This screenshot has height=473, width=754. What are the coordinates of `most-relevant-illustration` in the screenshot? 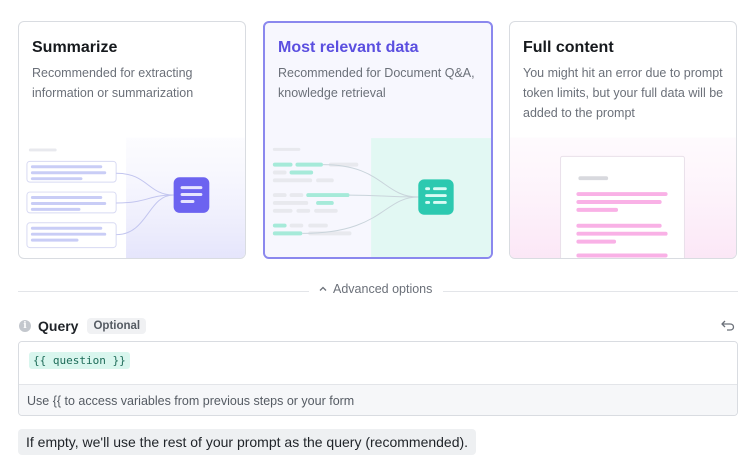 It's located at (381, 197).